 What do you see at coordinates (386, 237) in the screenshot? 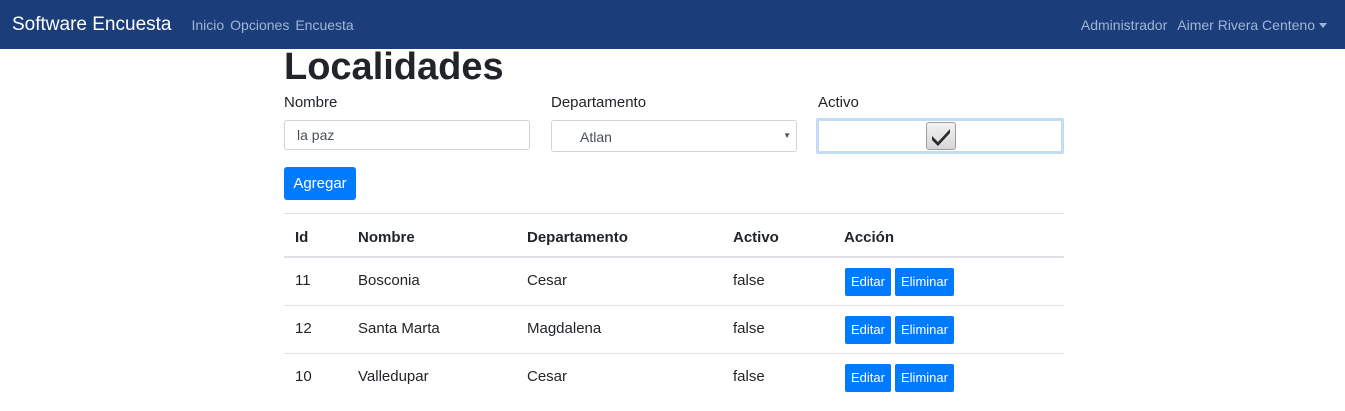
I see `th-nombre: Nombre` at bounding box center [386, 237].